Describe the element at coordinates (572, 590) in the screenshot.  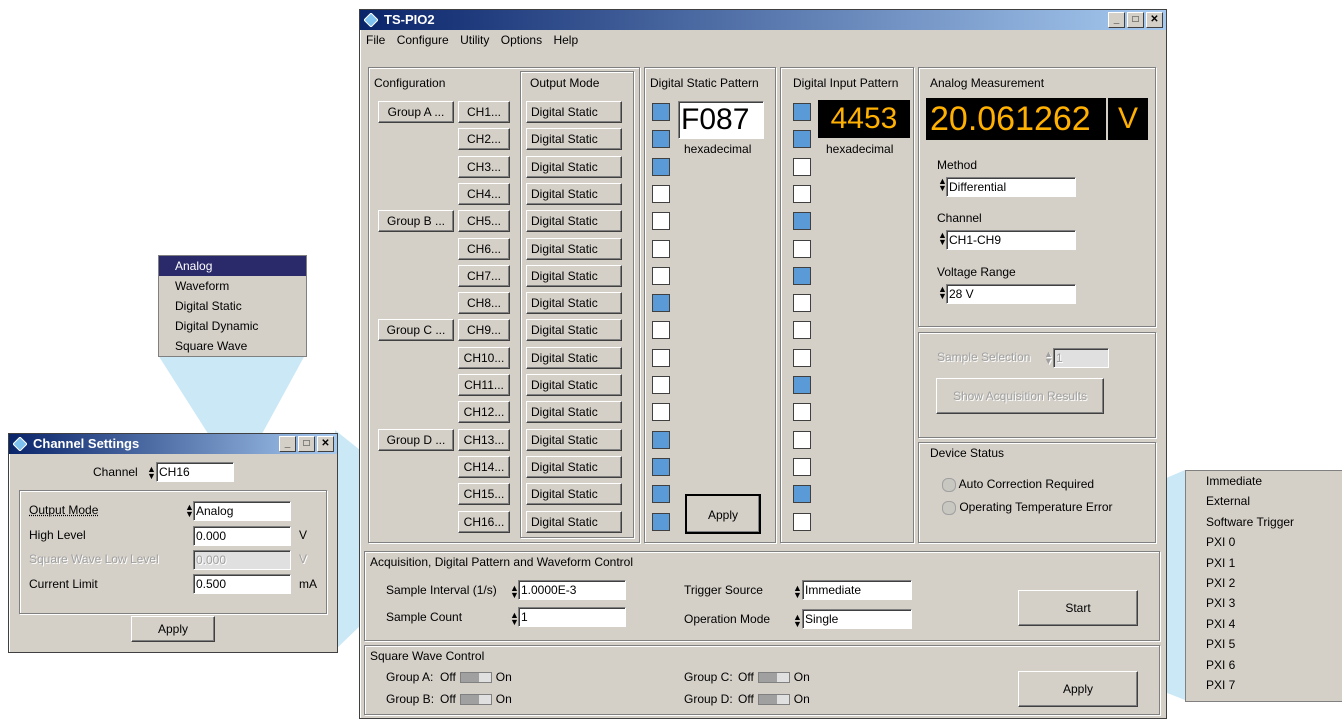
I see `sample-interval-field: 1.0000E-3` at that location.